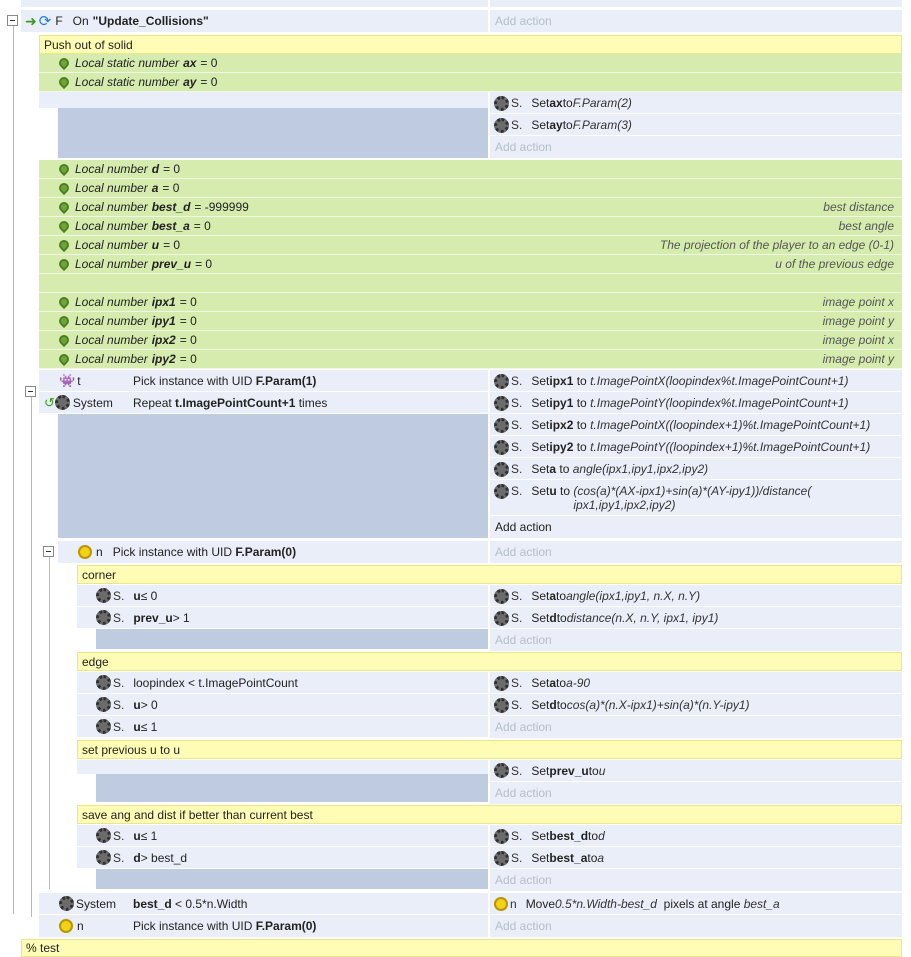 This screenshot has width=911, height=957. Describe the element at coordinates (696, 596) in the screenshot. I see `action-row: S. Set a to angle(ipx1,ipy1, n.X, n.Y)` at that location.